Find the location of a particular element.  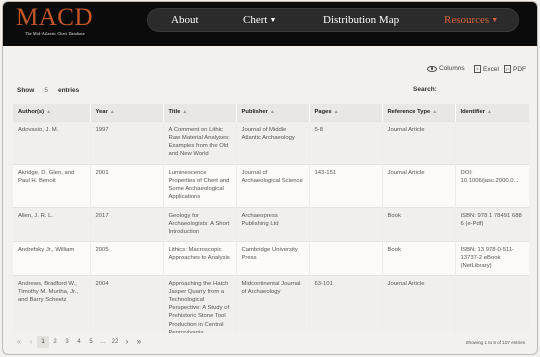

eye-icon is located at coordinates (432, 68).